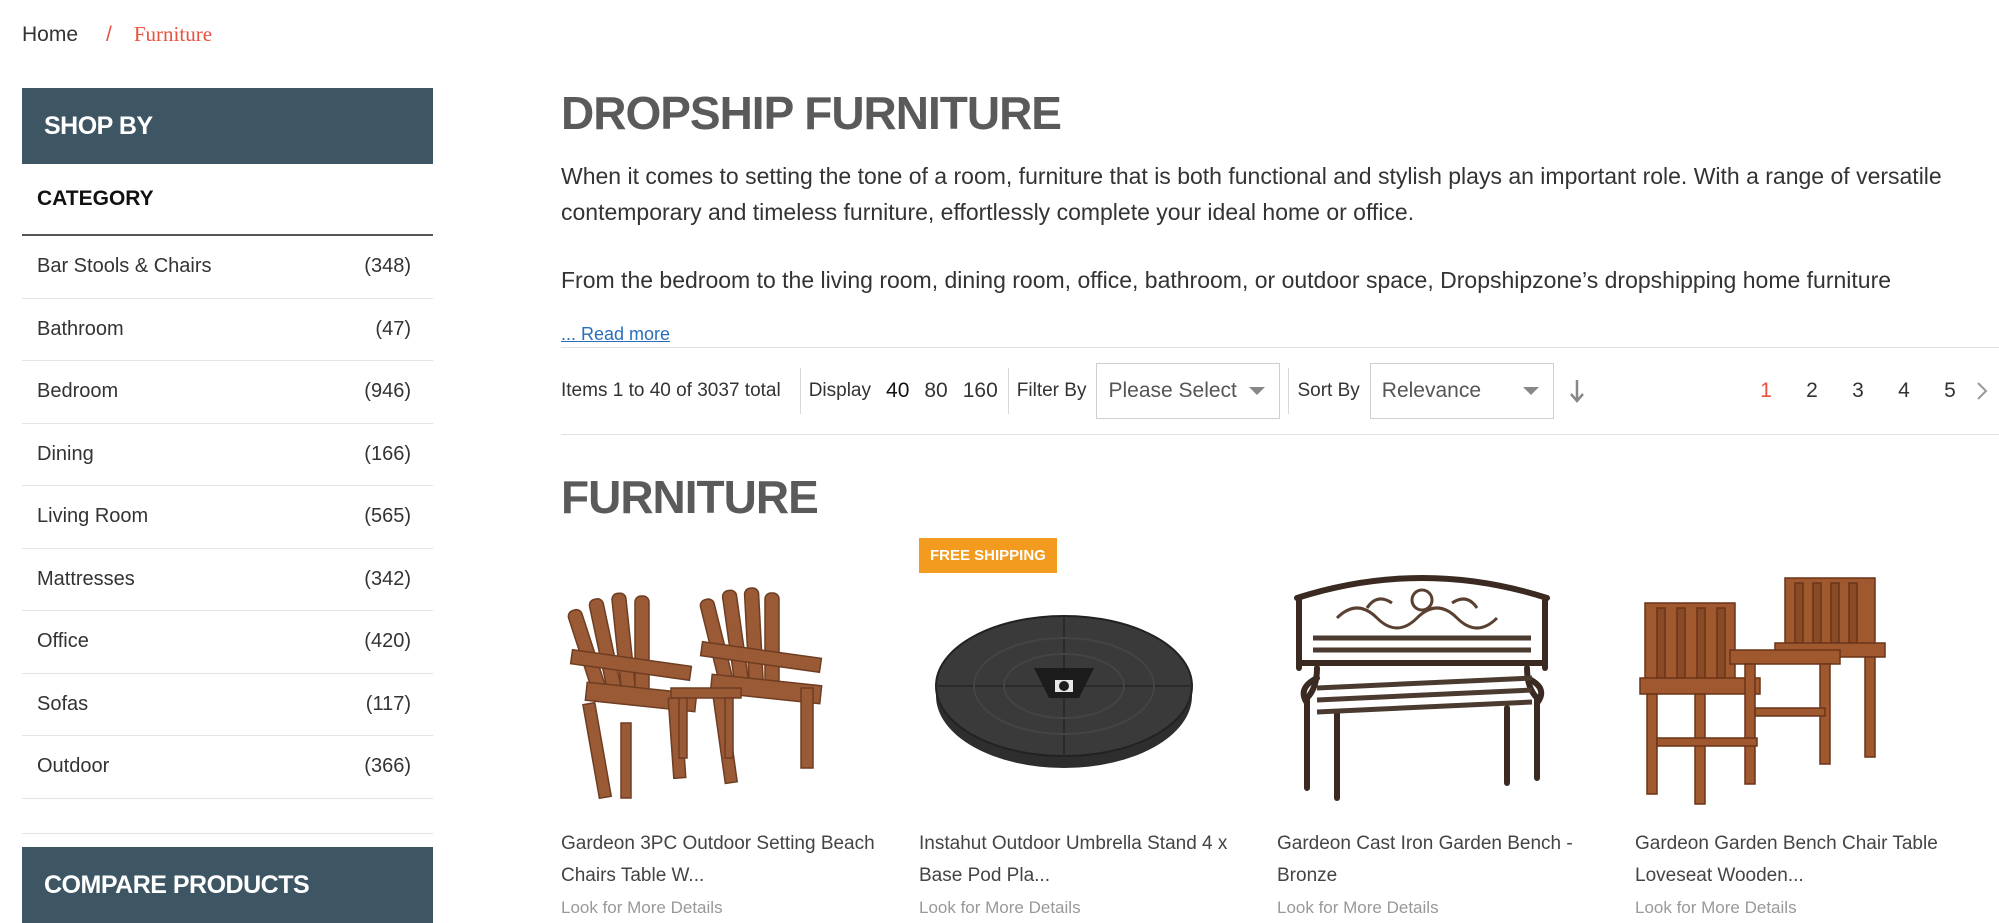 This screenshot has height=923, width=1999. Describe the element at coordinates (671, 390) in the screenshot. I see `items-count: Items 1 to 40 of 3037 total` at that location.